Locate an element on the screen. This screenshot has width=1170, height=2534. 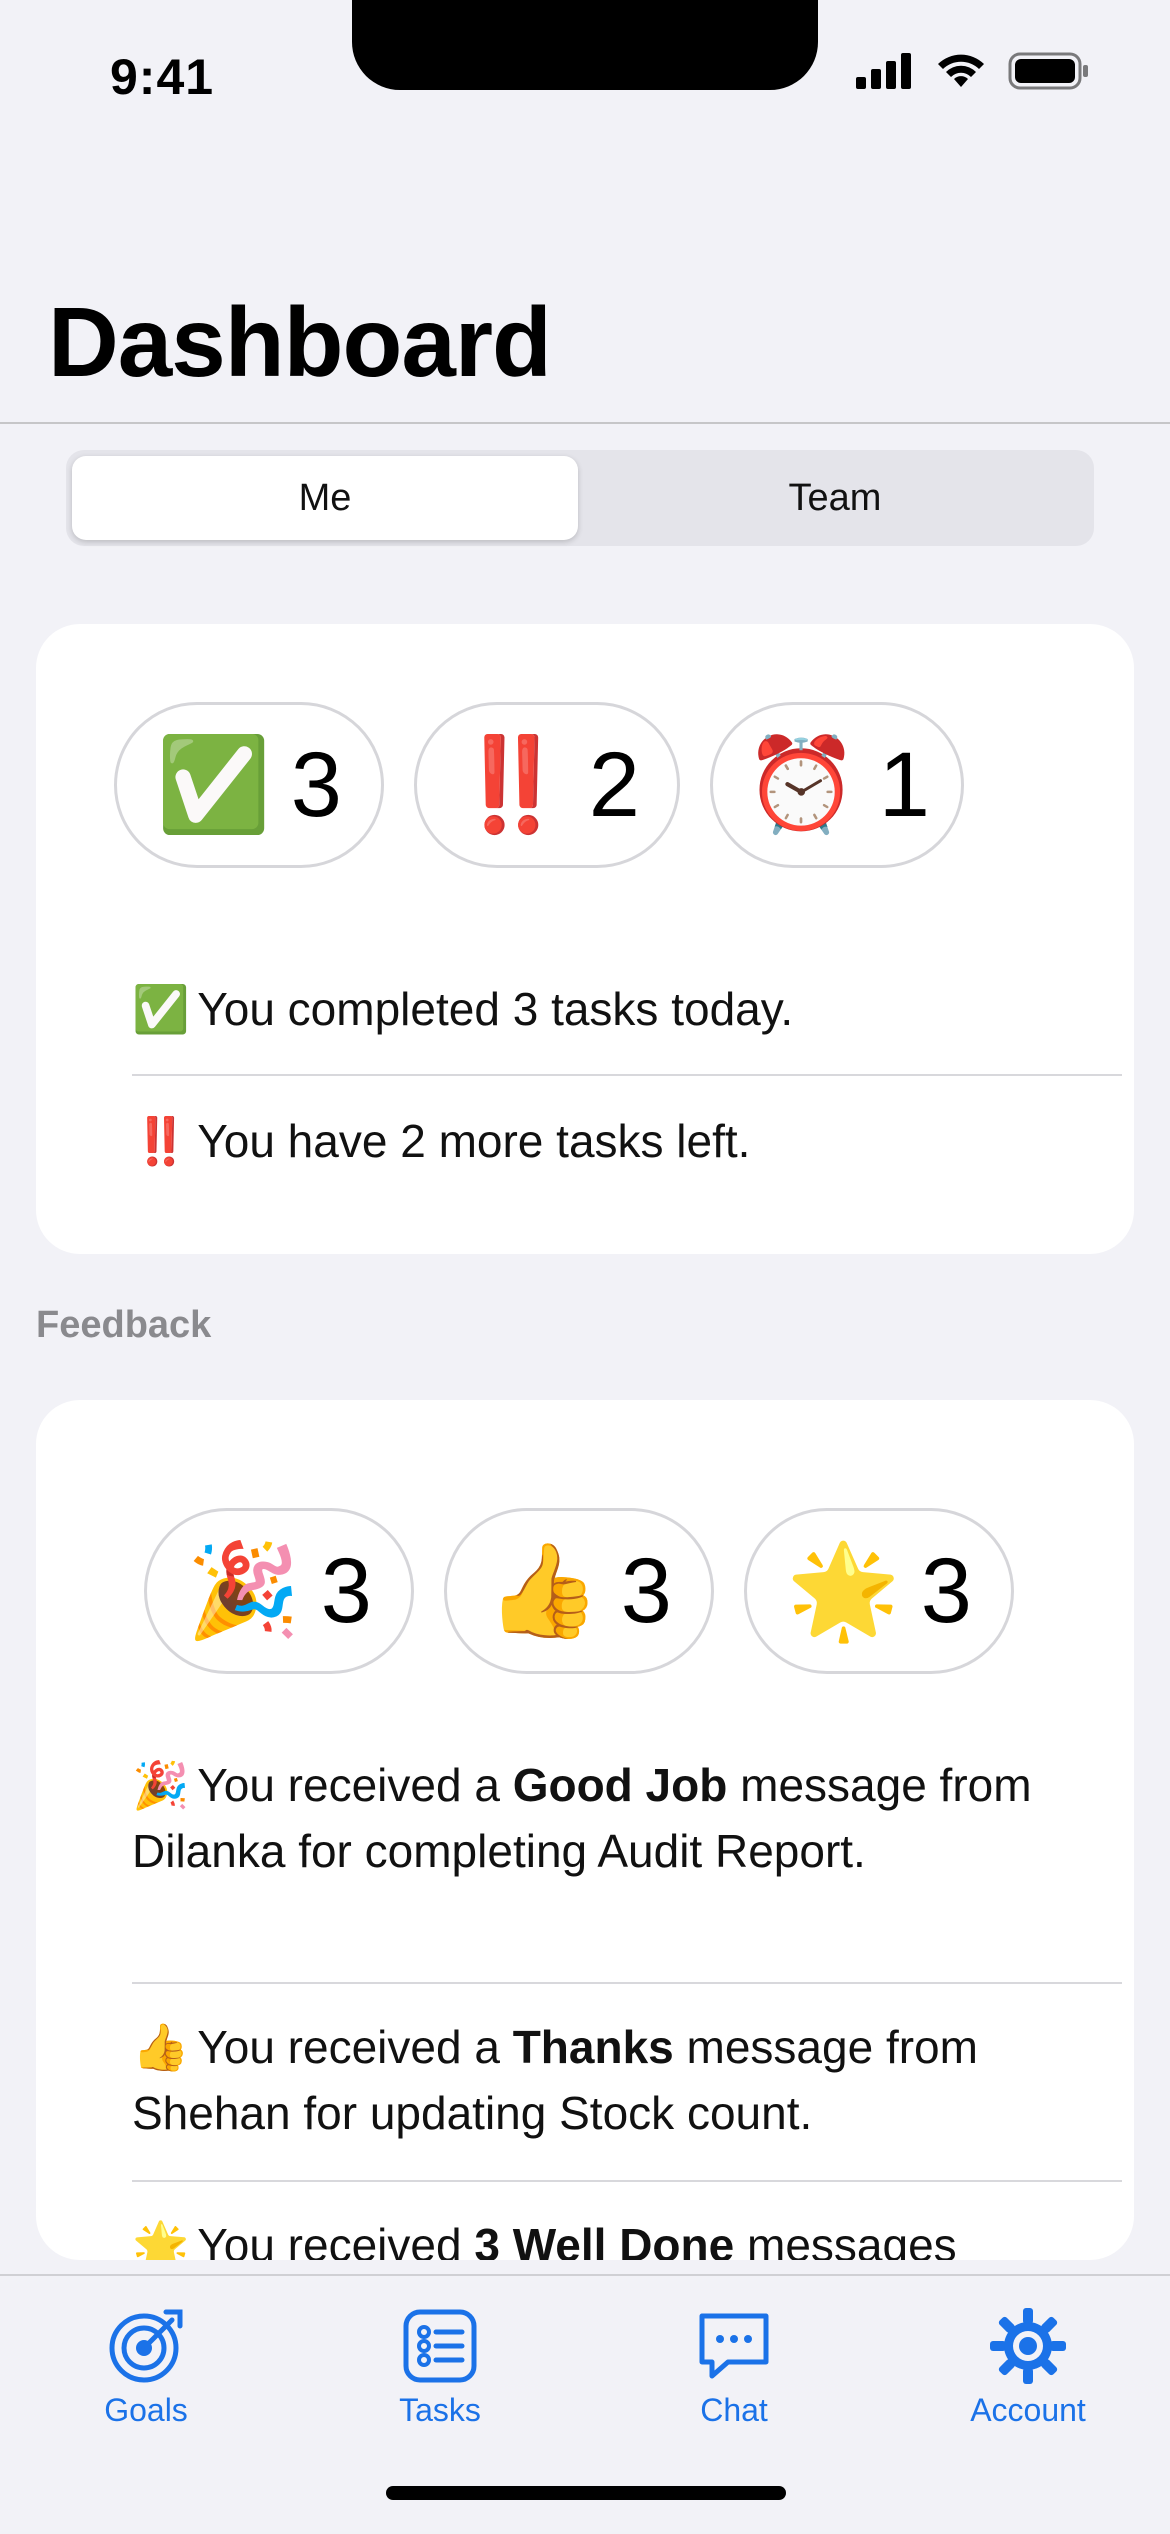
list-item: ✅ You completed 3 tasks today. is located at coordinates (610, 1009).